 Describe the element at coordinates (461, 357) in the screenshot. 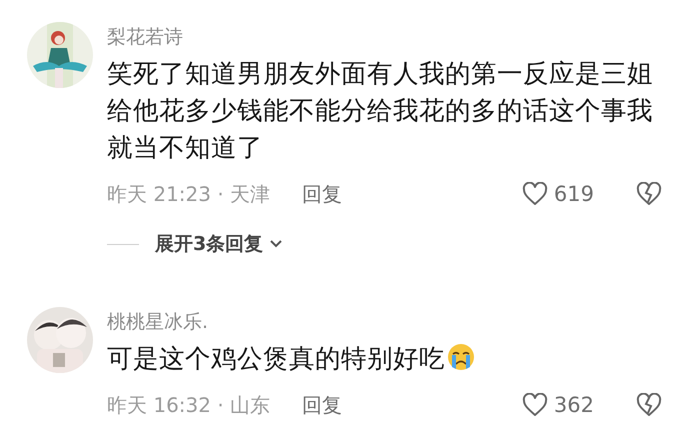

I see `crying-face-icon` at that location.